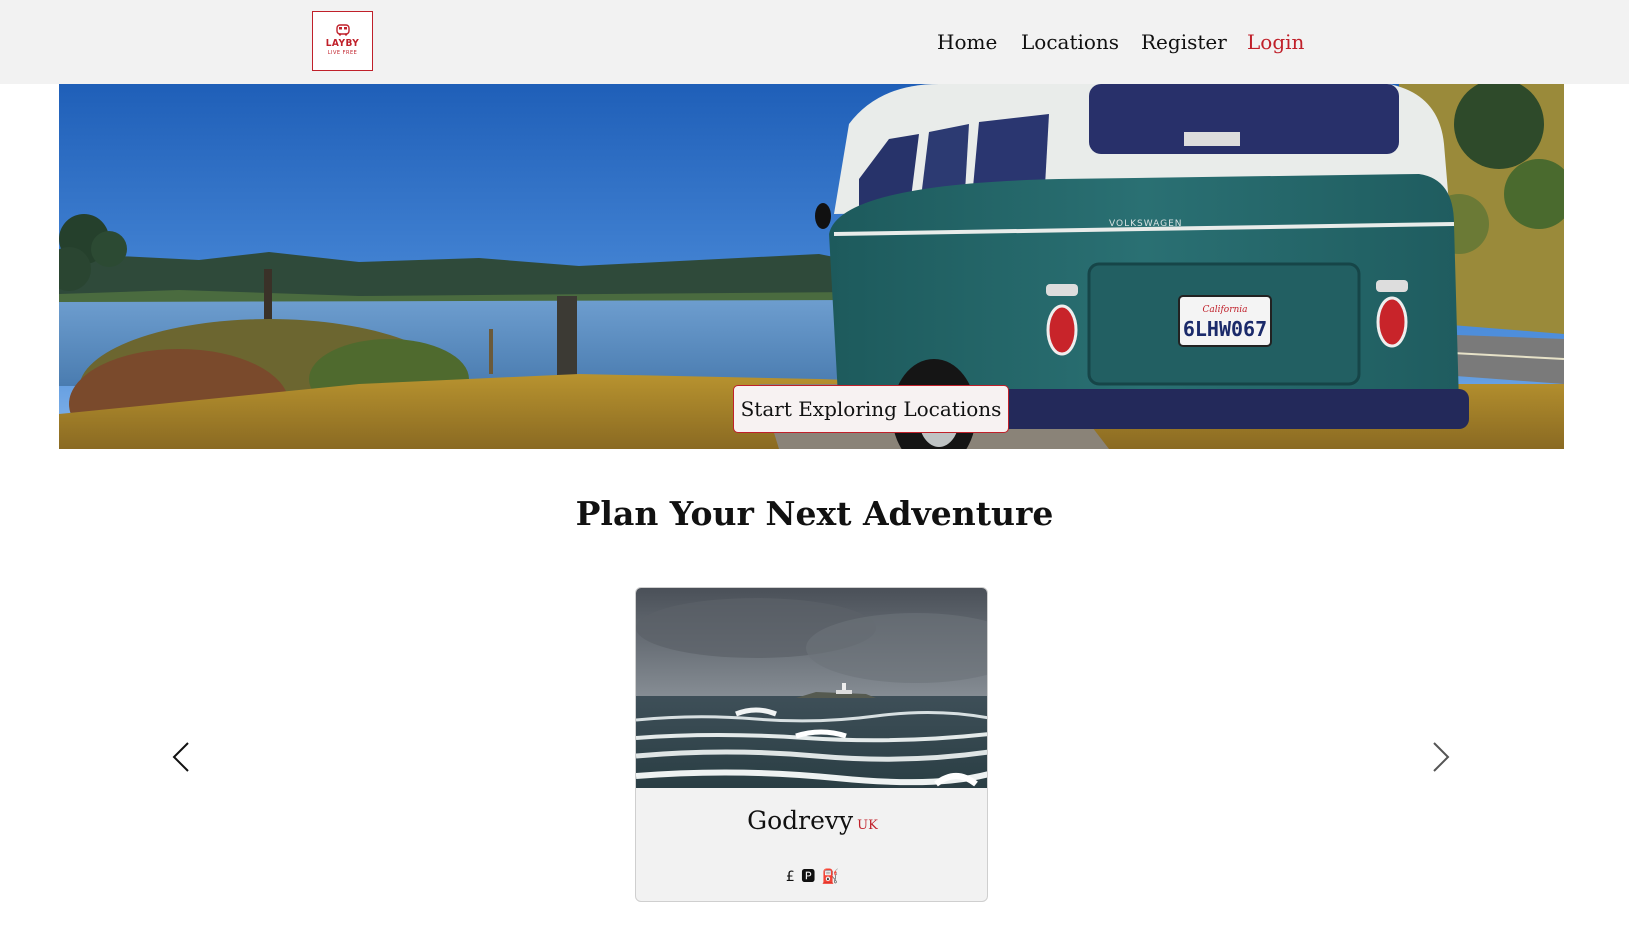  I want to click on location-country: UK, so click(867, 825).